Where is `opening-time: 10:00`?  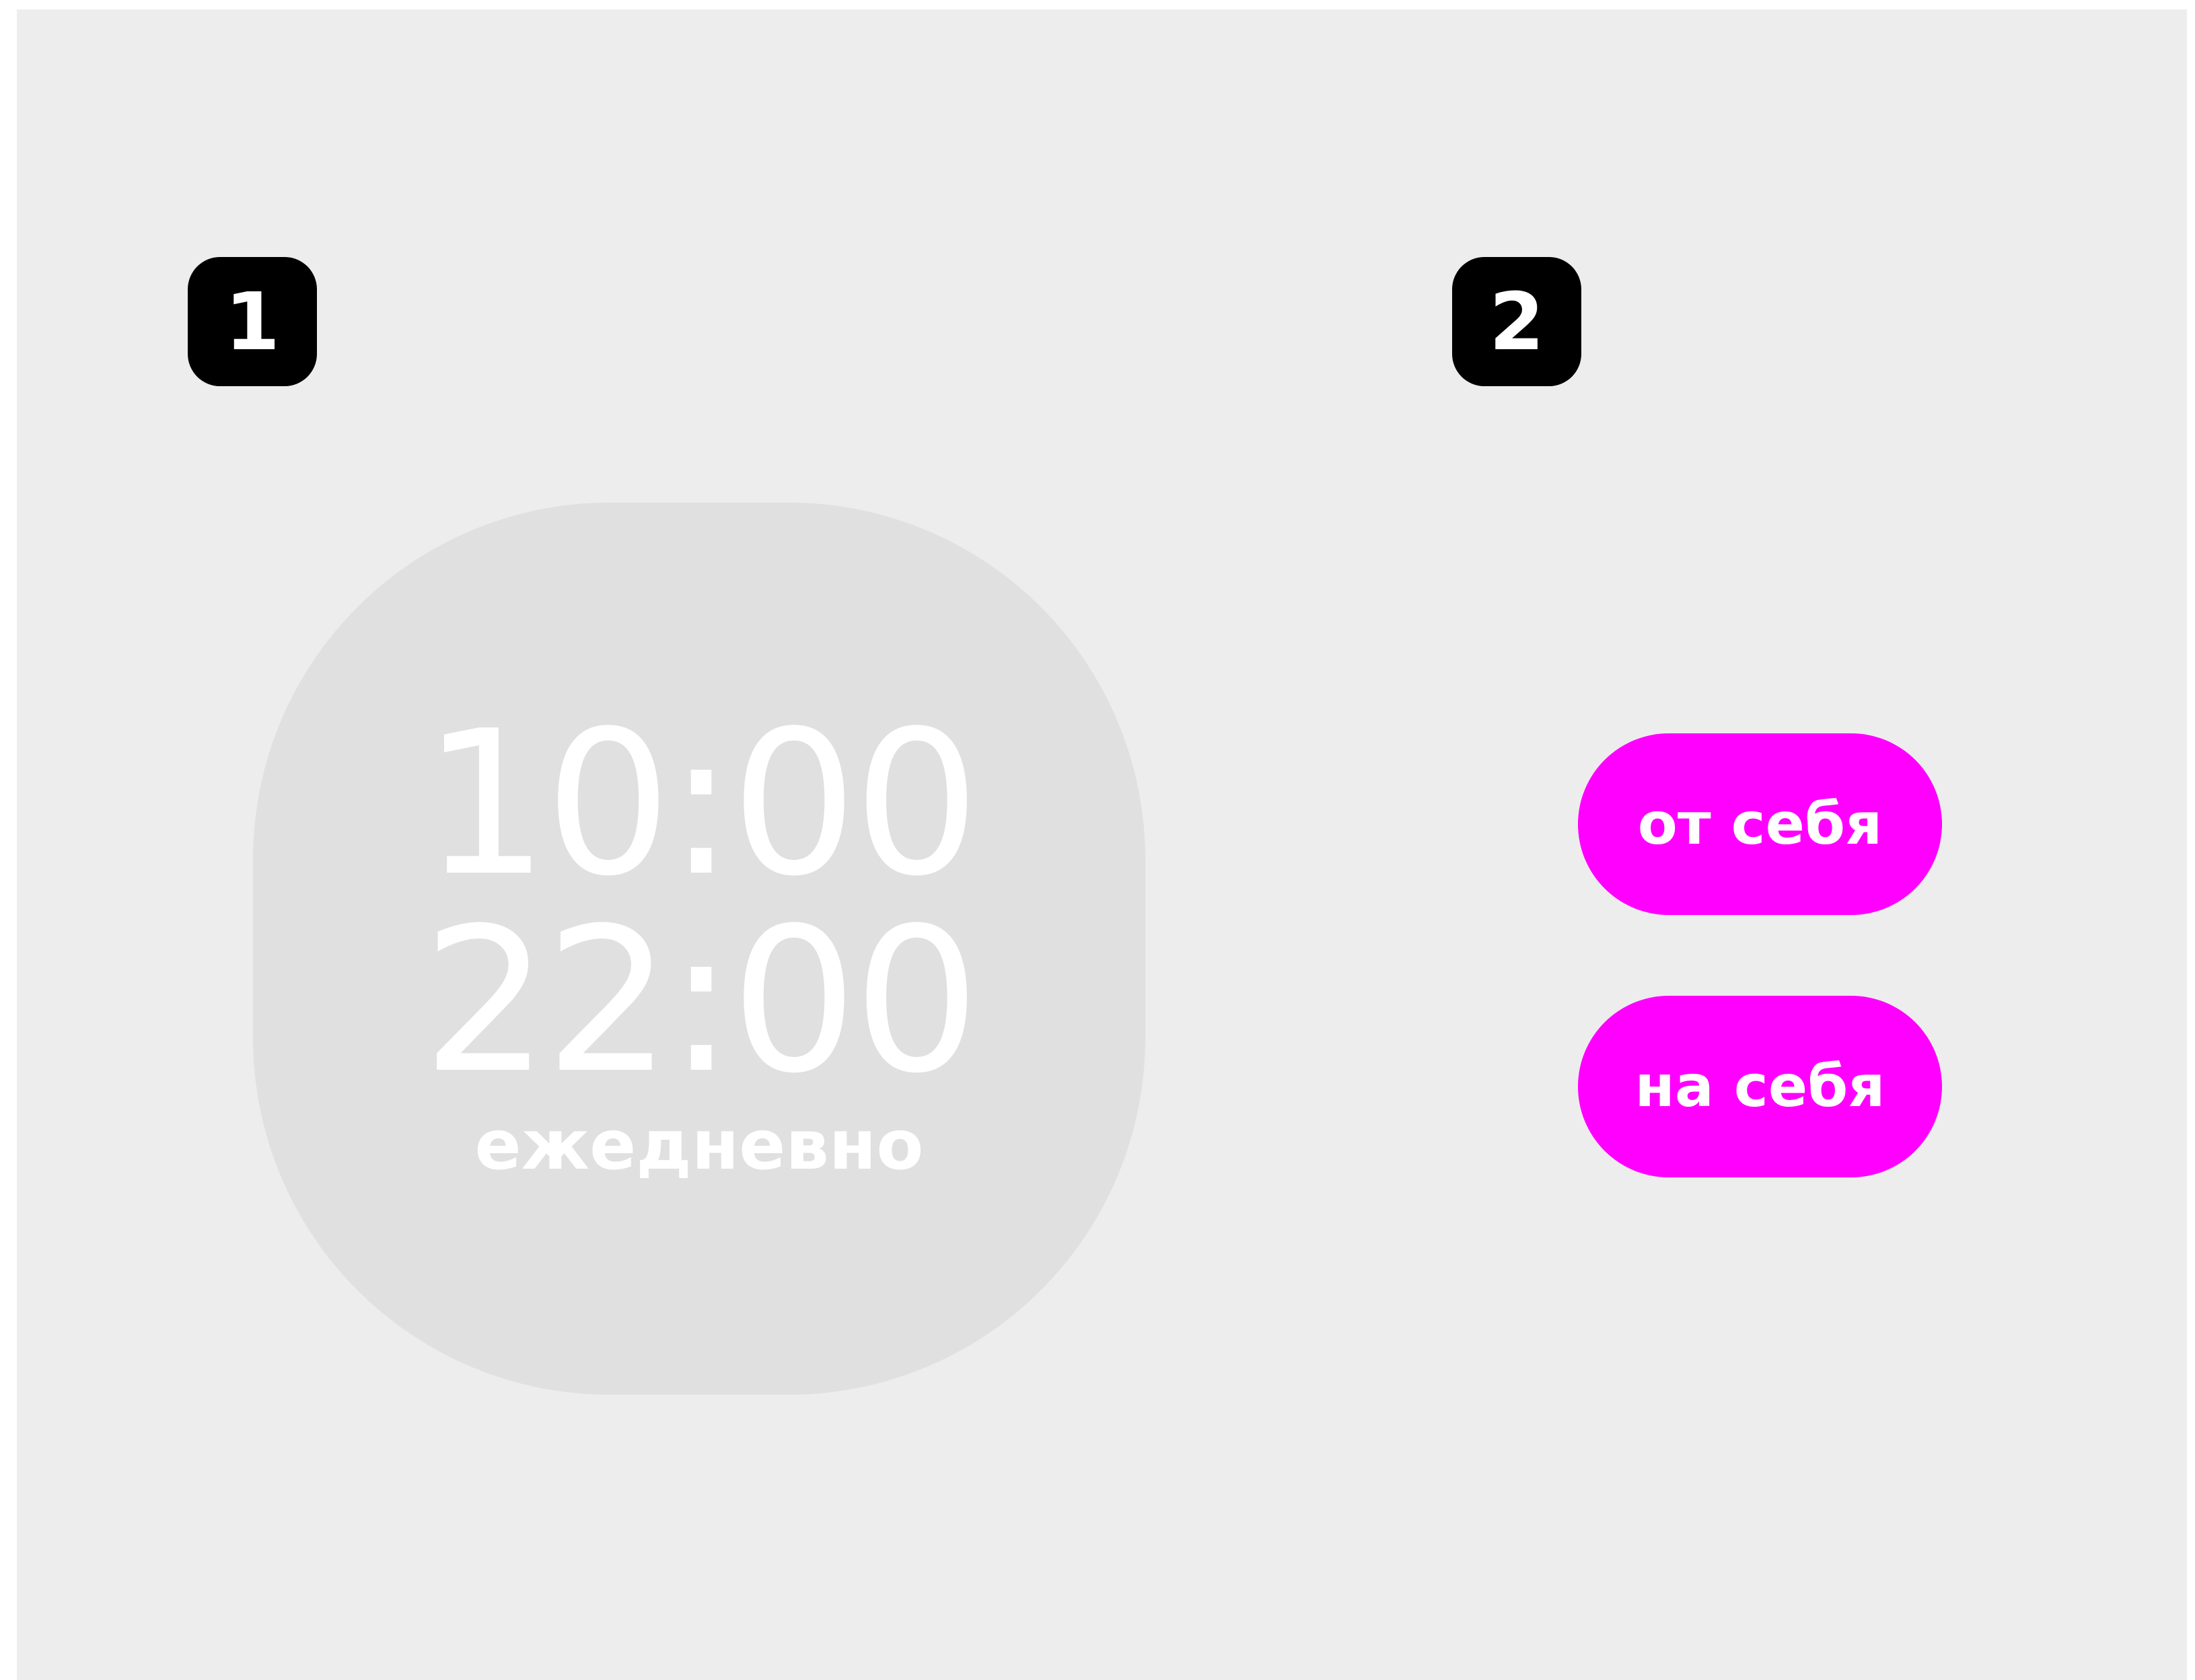 opening-time: 10:00 is located at coordinates (701, 804).